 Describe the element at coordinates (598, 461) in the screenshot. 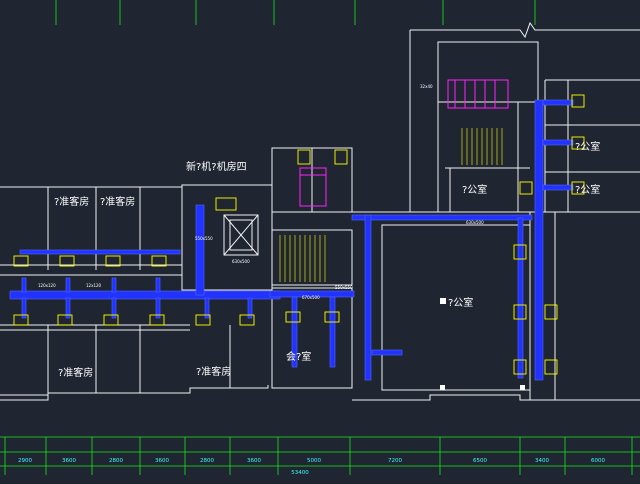

I see `dimension-label: 6000` at that location.